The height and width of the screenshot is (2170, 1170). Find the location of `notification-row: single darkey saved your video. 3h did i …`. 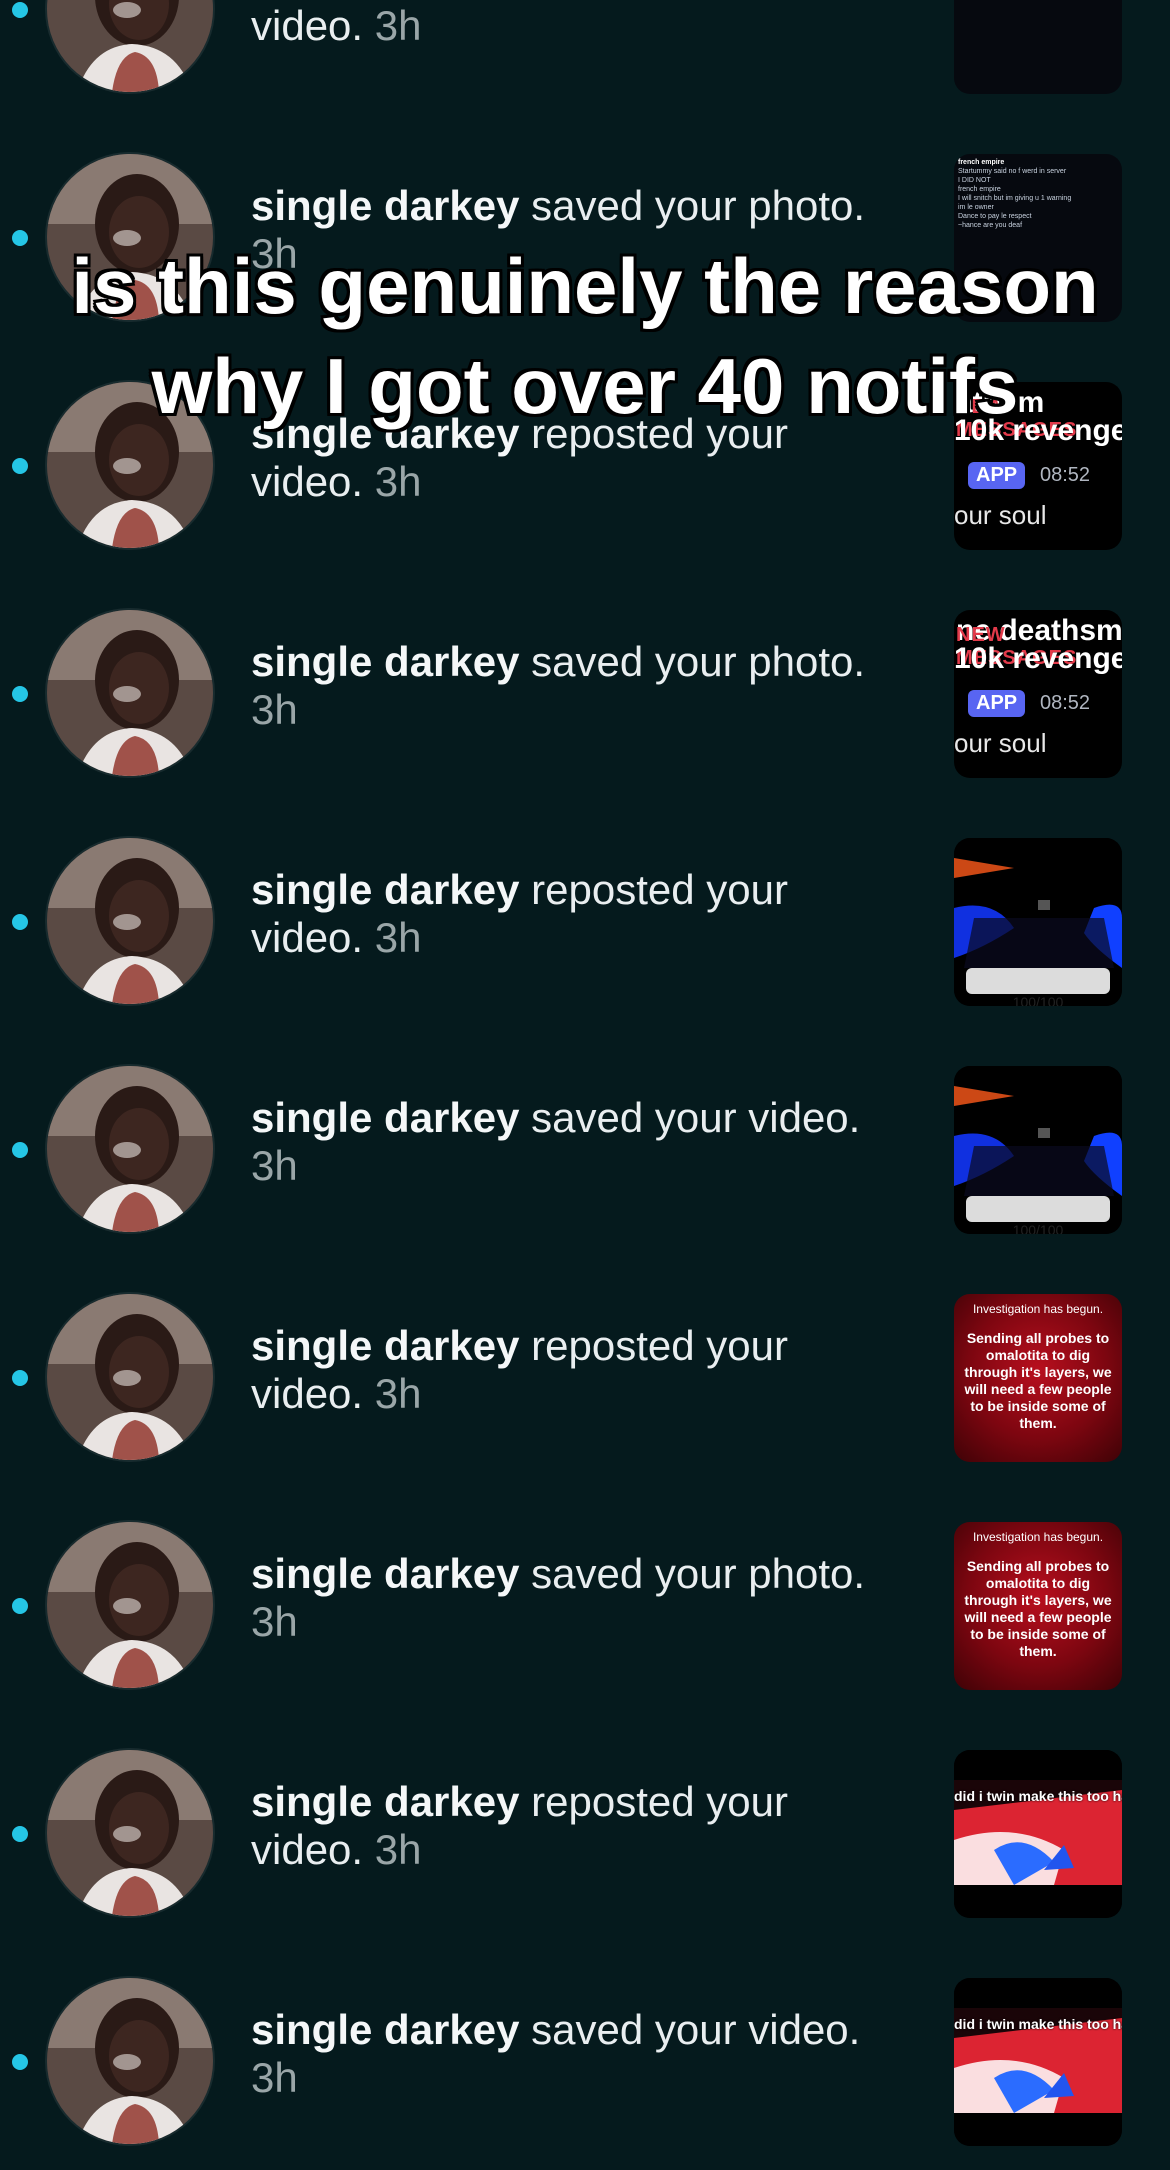

notification-row: single darkey saved your video. 3h did i … is located at coordinates (585, 2056).